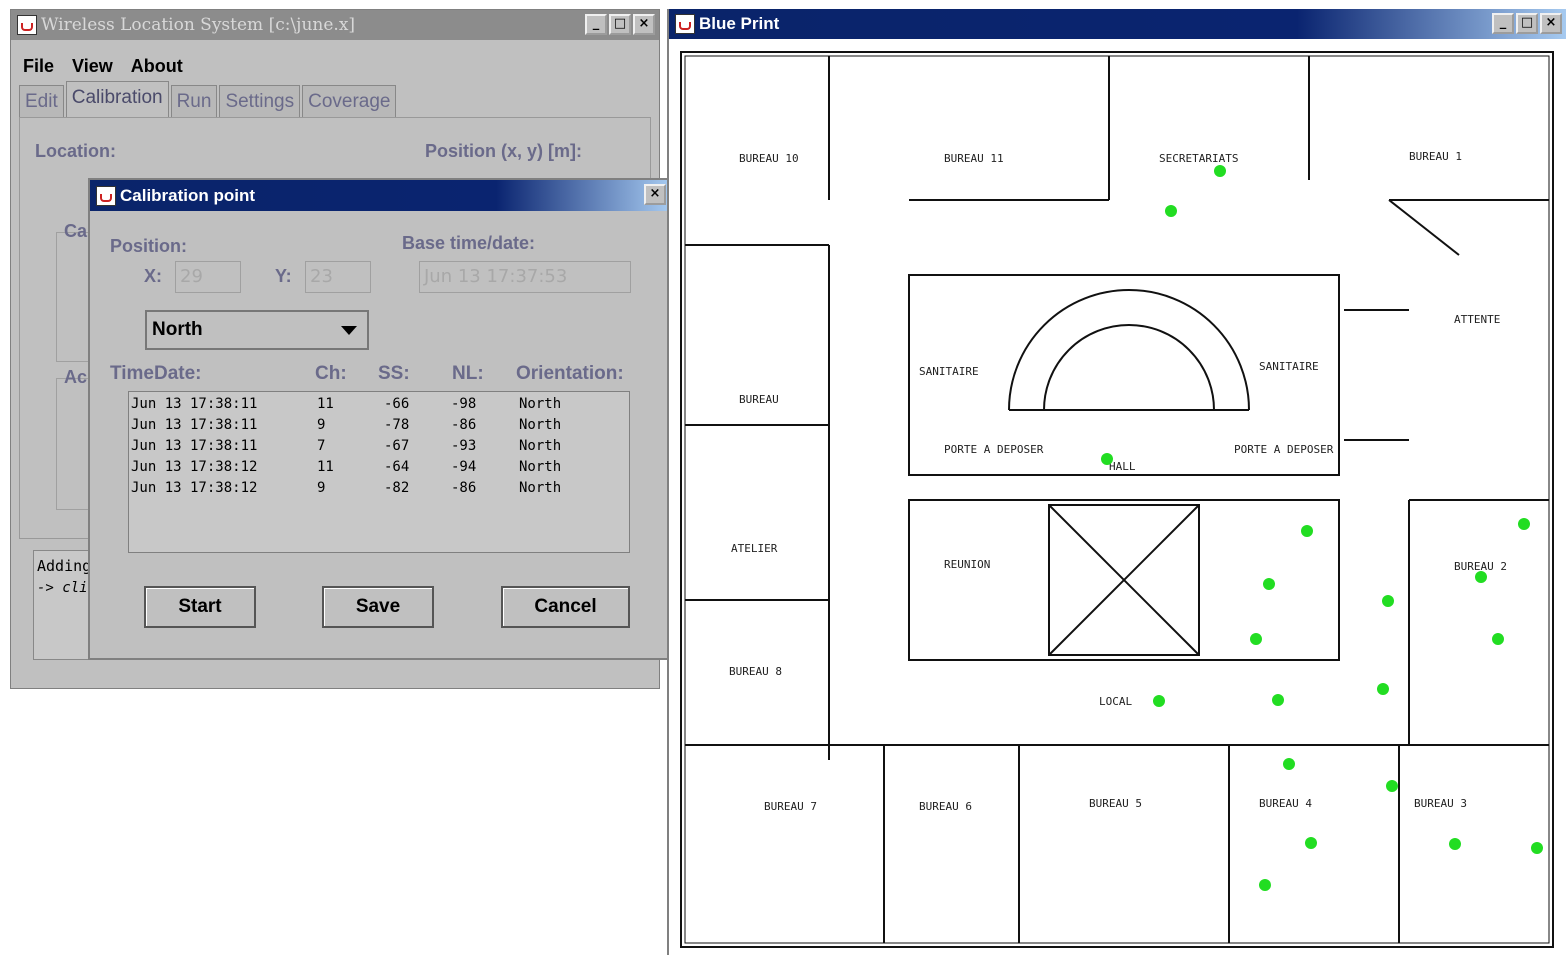 The image size is (1566, 955). Describe the element at coordinates (76, 231) in the screenshot. I see `calibration-group-title: Ca` at that location.